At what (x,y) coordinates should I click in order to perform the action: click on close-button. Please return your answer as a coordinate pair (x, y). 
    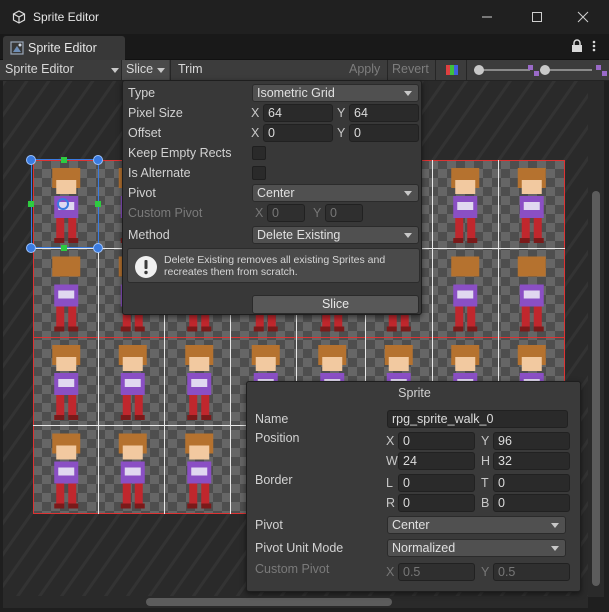
    Looking at the image, I should click on (583, 17).